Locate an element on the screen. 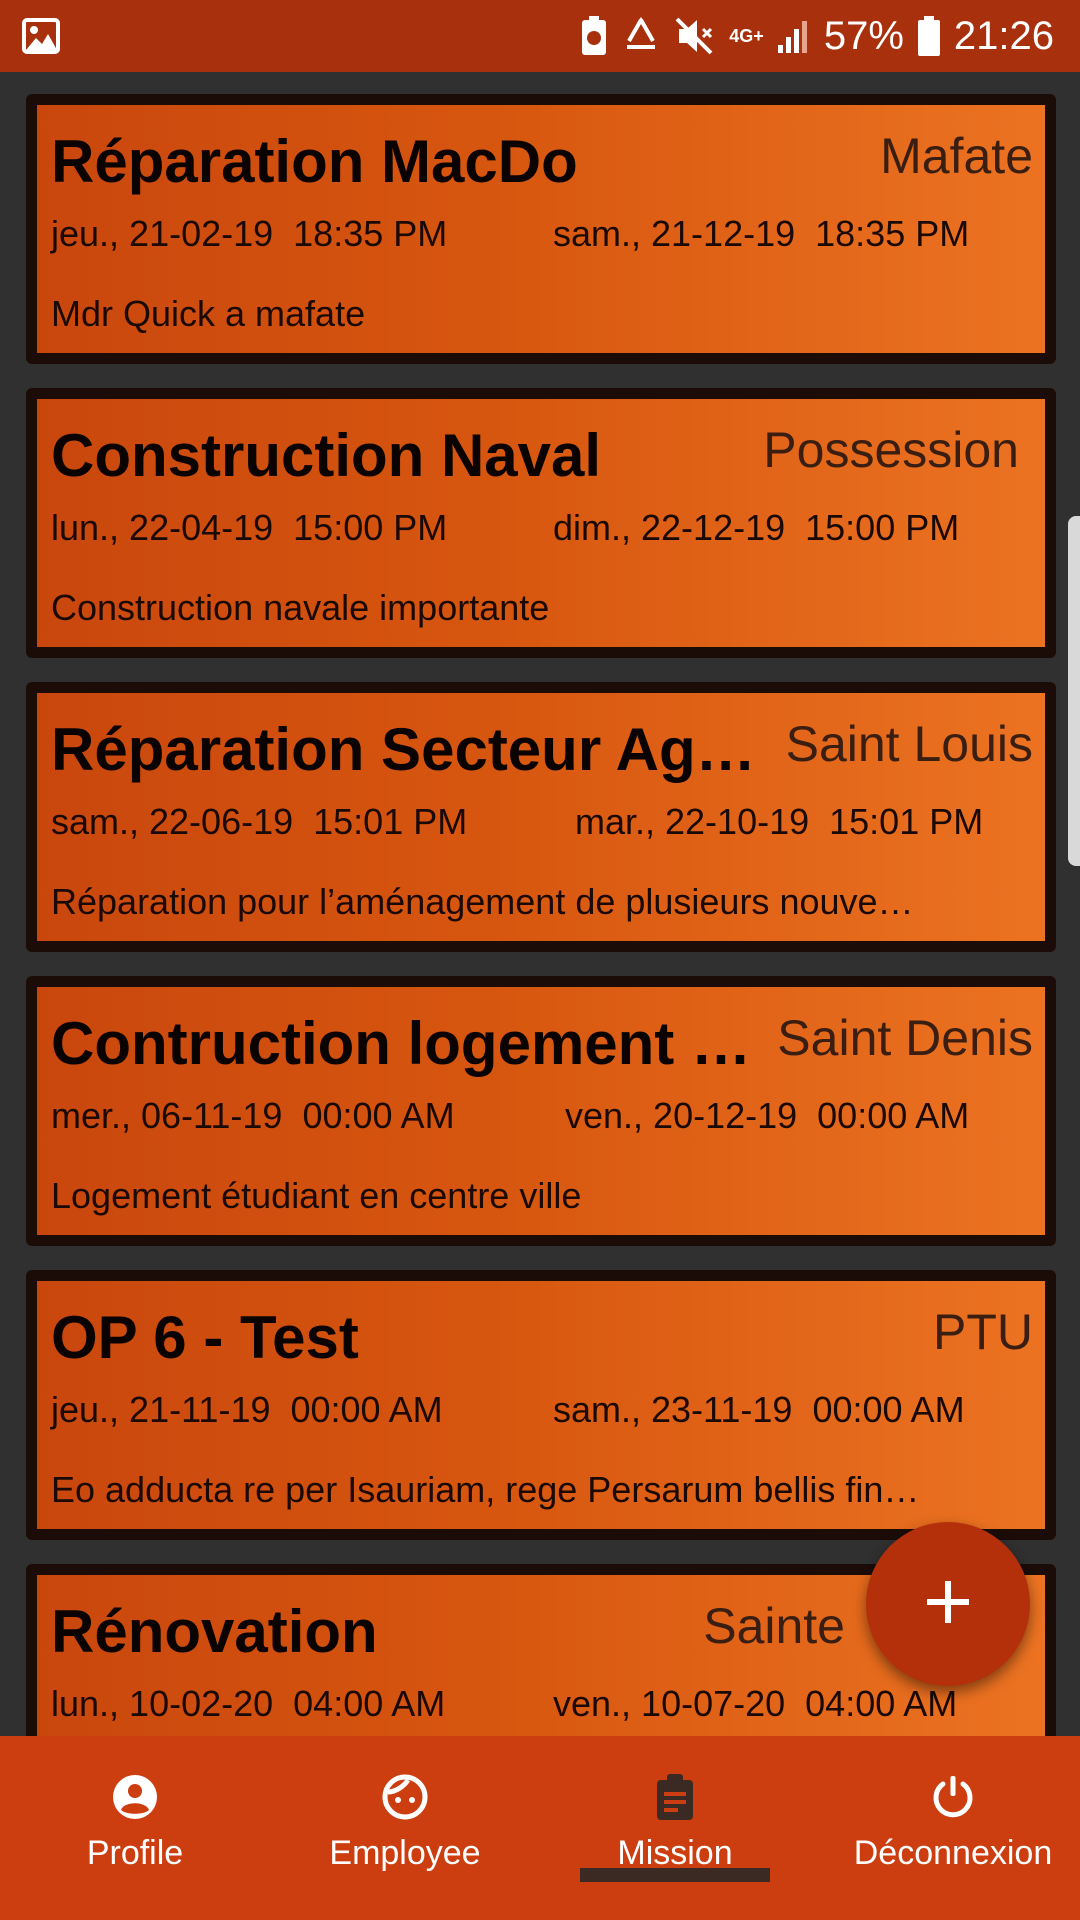  mission-title: Réparation MacDo is located at coordinates (314, 161).